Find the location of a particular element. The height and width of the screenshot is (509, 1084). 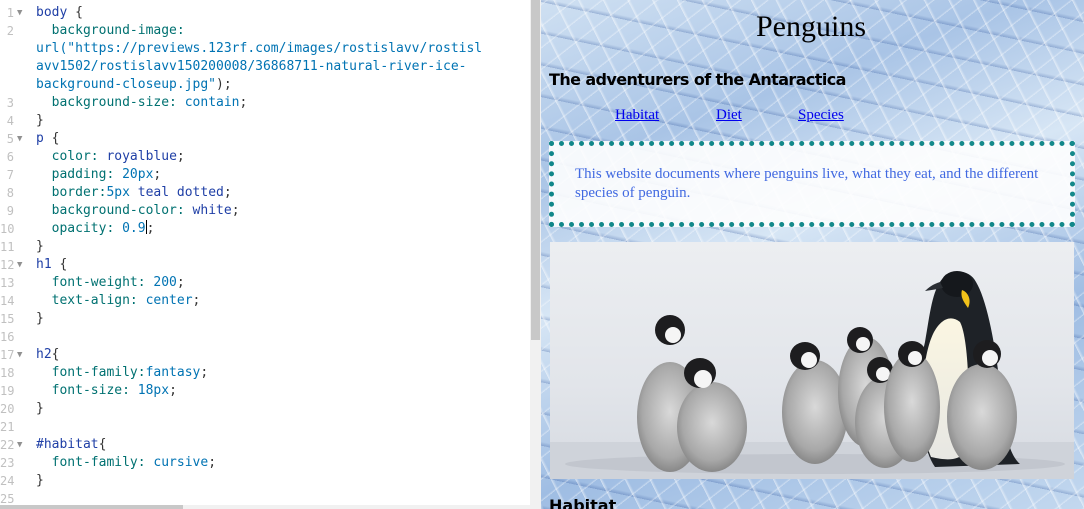

line-number: 18 is located at coordinates (7, 373).